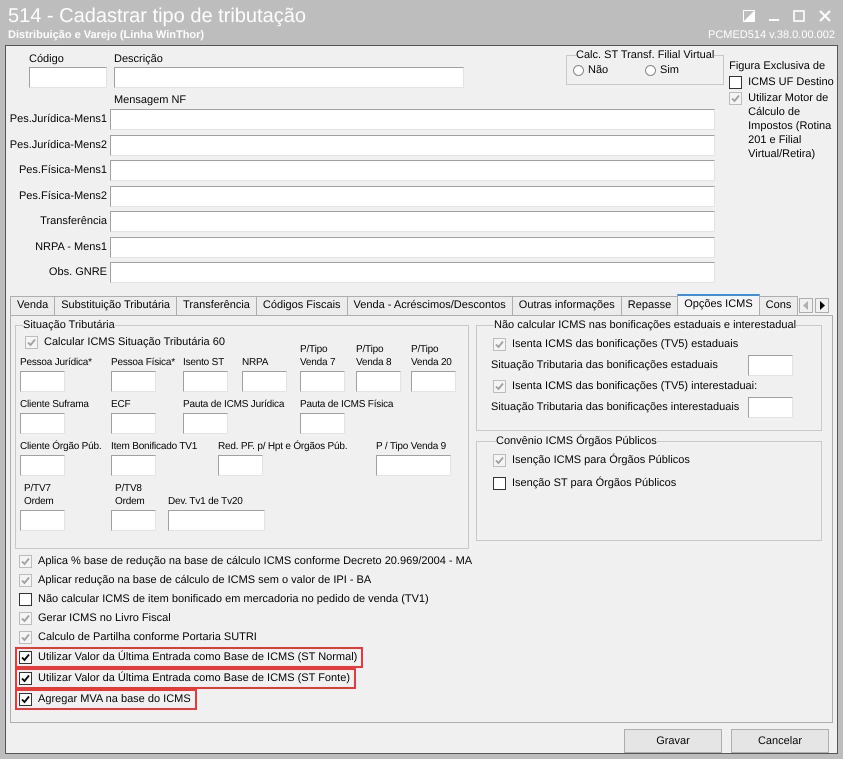  I want to click on field-label: Isento ST, so click(204, 362).